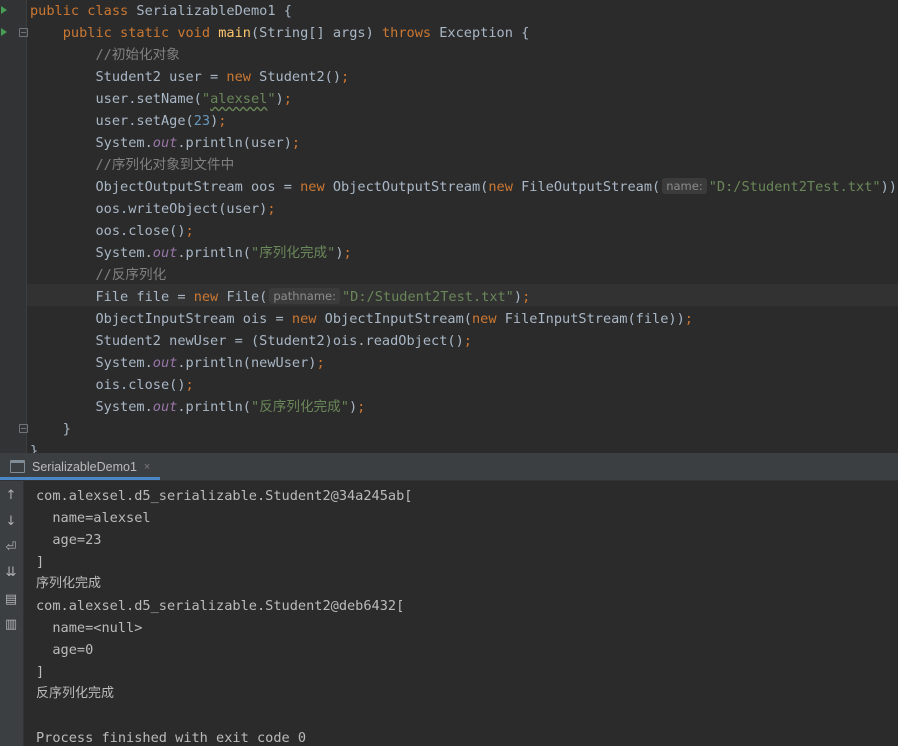 This screenshot has width=898, height=746. Describe the element at coordinates (316, 33) in the screenshot. I see `code-token: (String[] args)` at that location.